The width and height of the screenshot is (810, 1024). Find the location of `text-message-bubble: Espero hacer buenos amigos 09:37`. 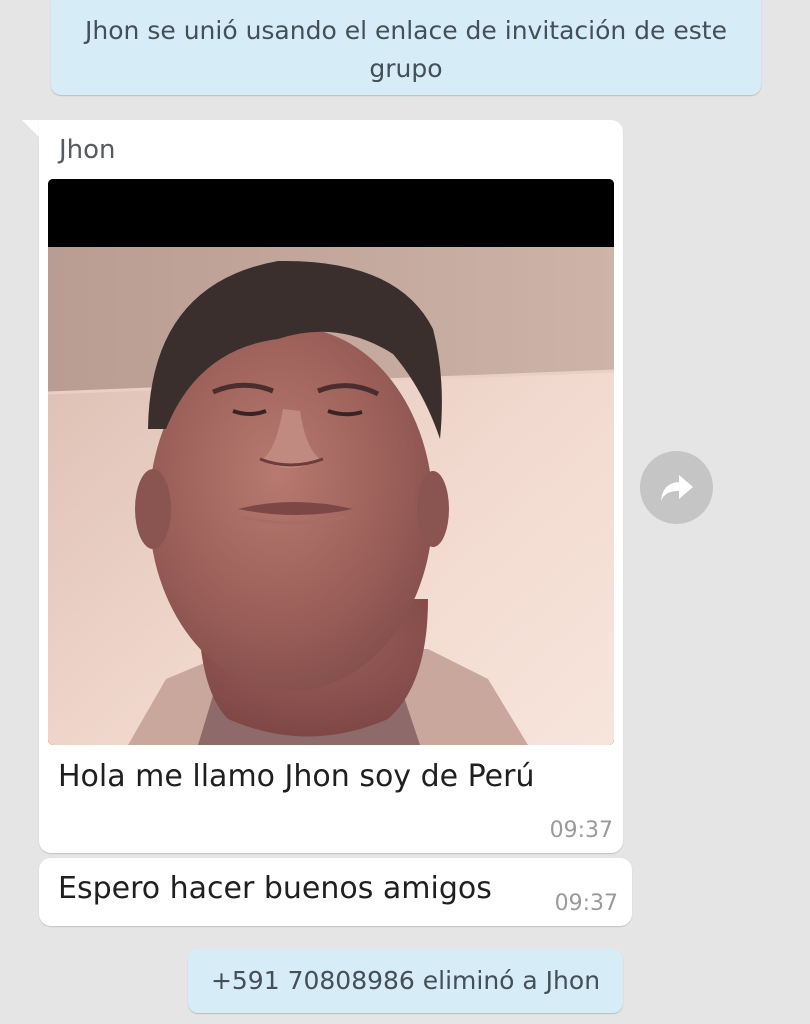

text-message-bubble: Espero hacer buenos amigos 09:37 is located at coordinates (335, 892).